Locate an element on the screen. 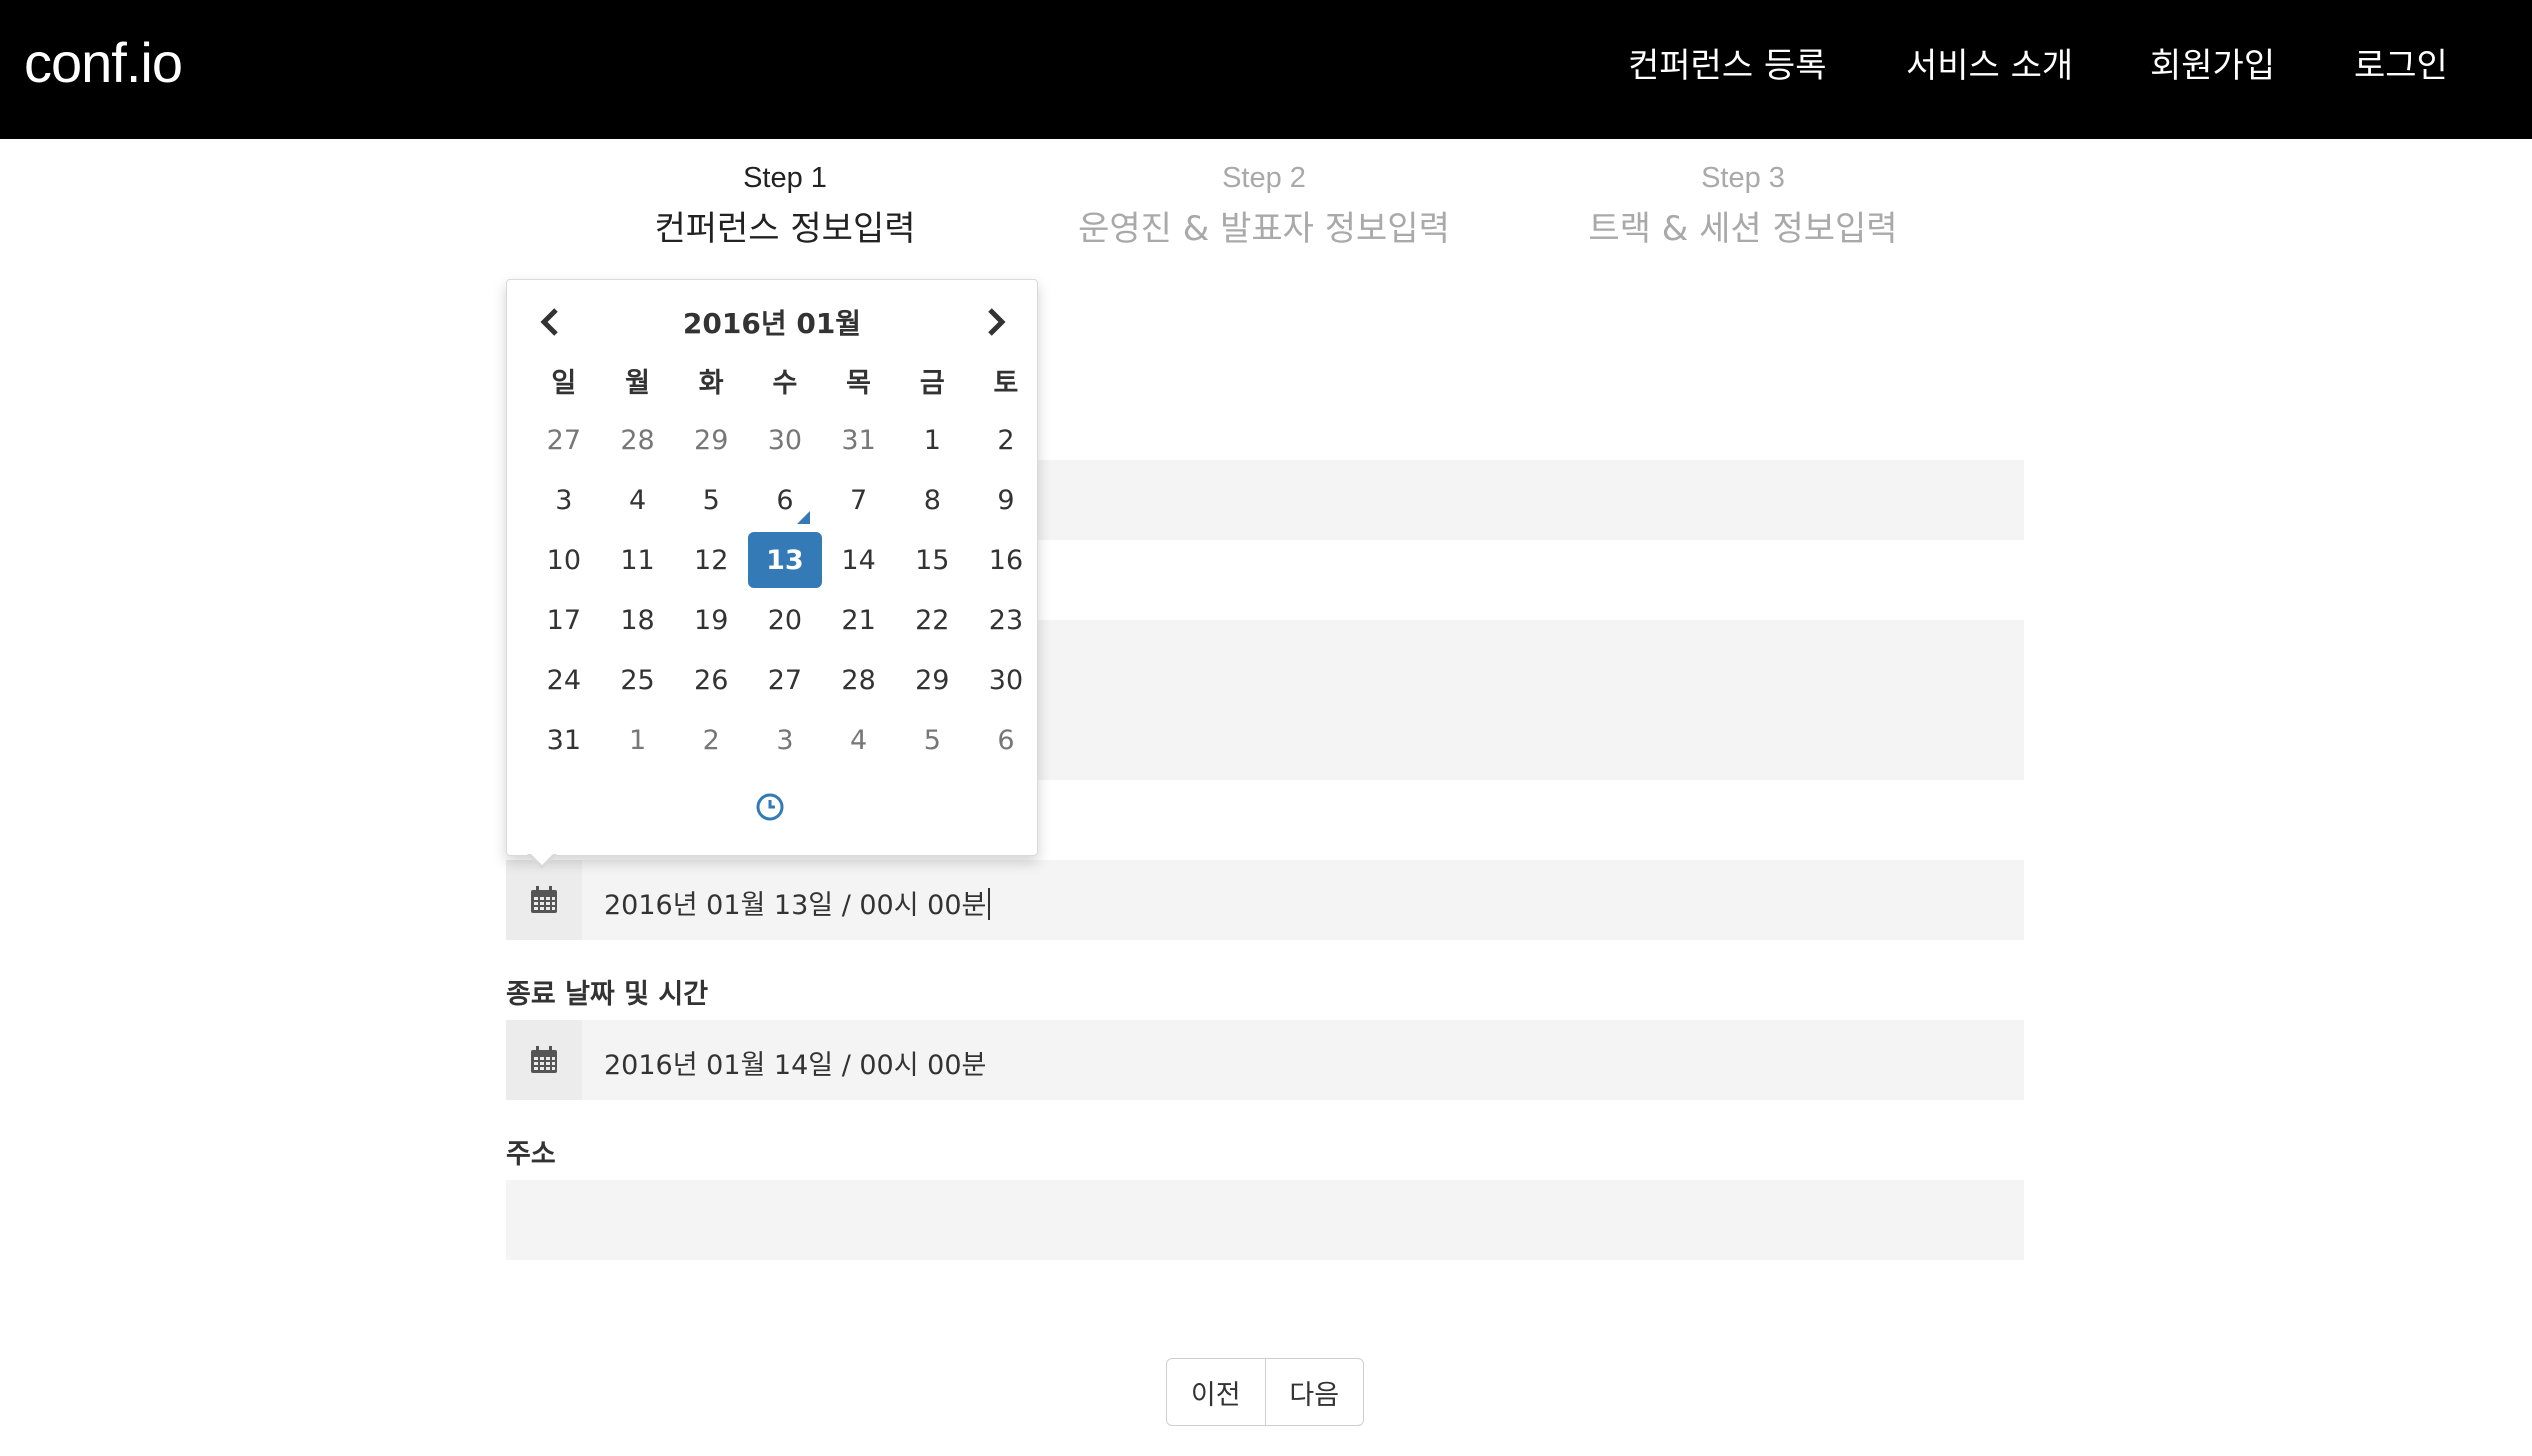 The width and height of the screenshot is (2532, 1456). calendar-day: 22 is located at coordinates (932, 620).